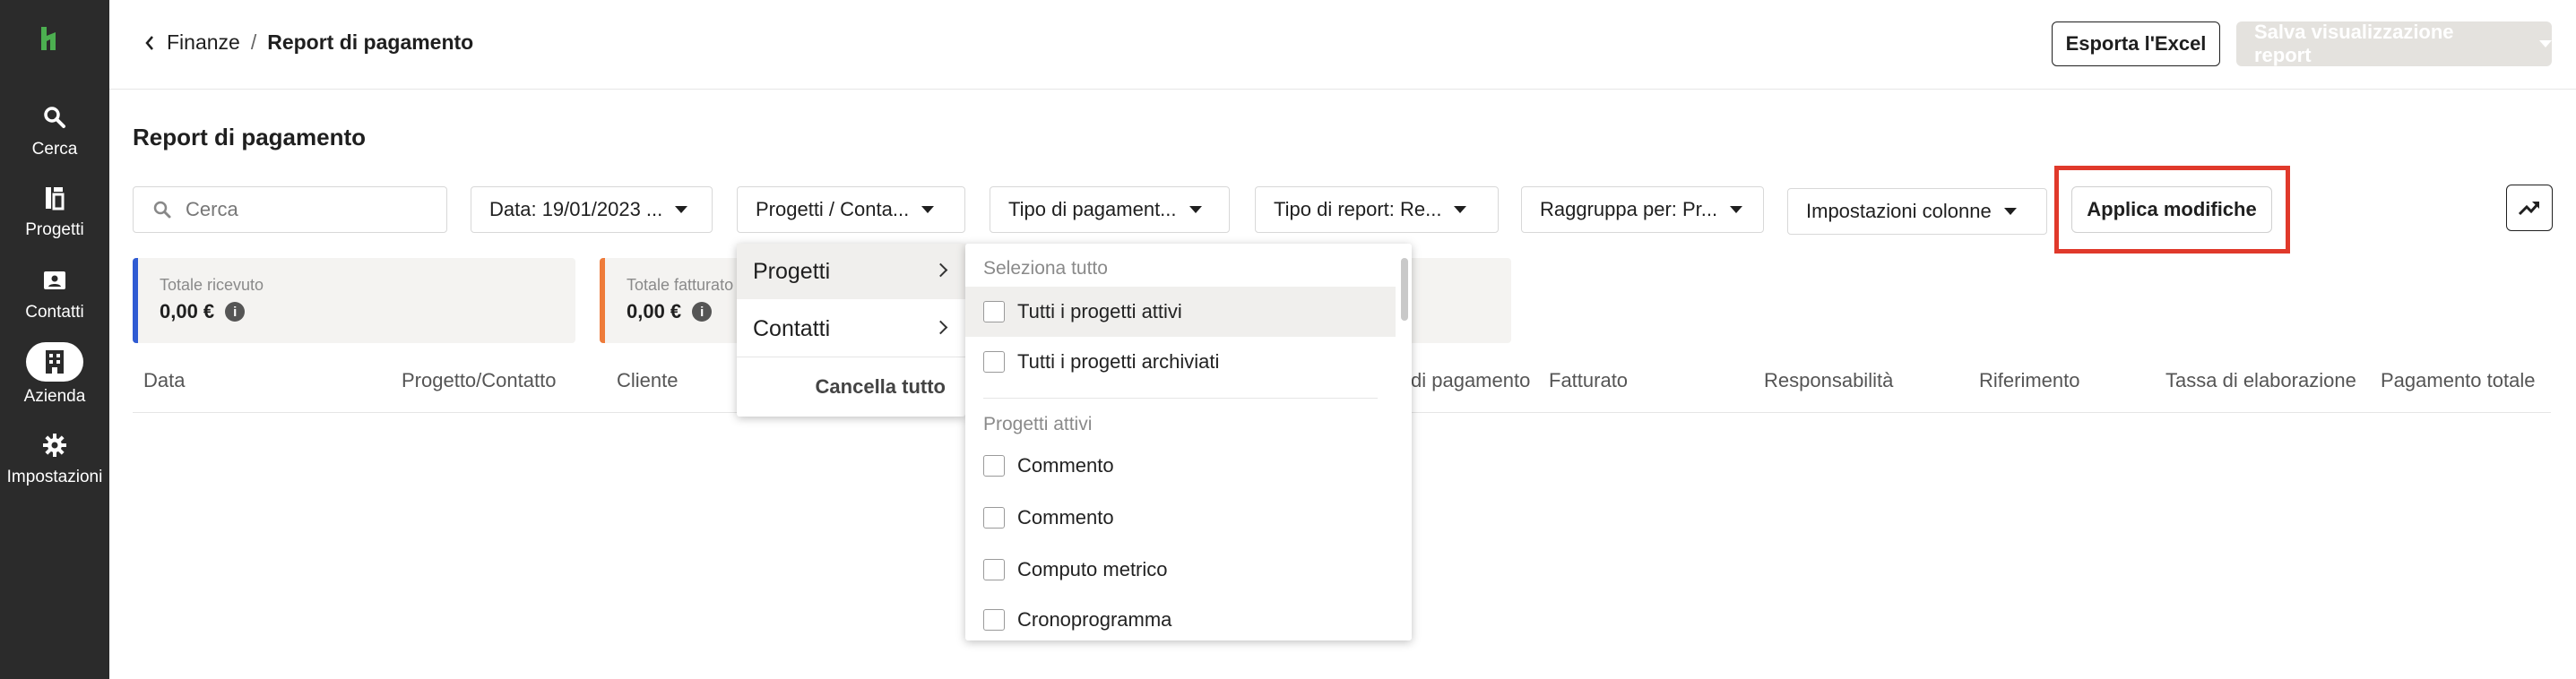 The width and height of the screenshot is (2576, 679). I want to click on search-input: Cerca, so click(290, 210).